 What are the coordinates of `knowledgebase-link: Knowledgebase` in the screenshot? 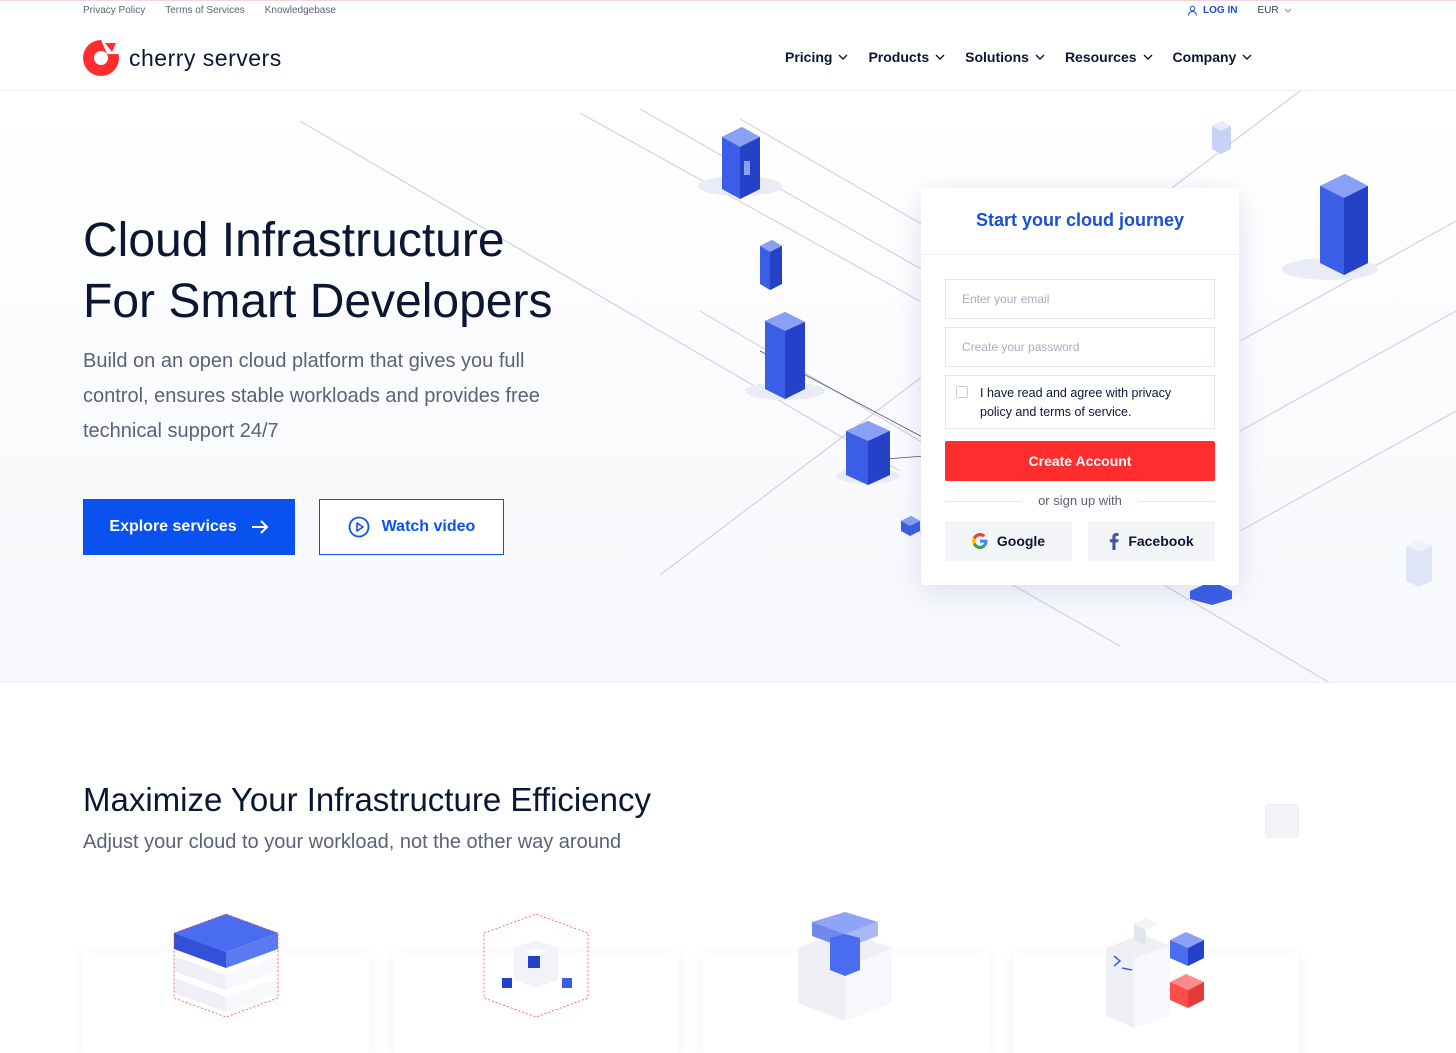 It's located at (300, 10).